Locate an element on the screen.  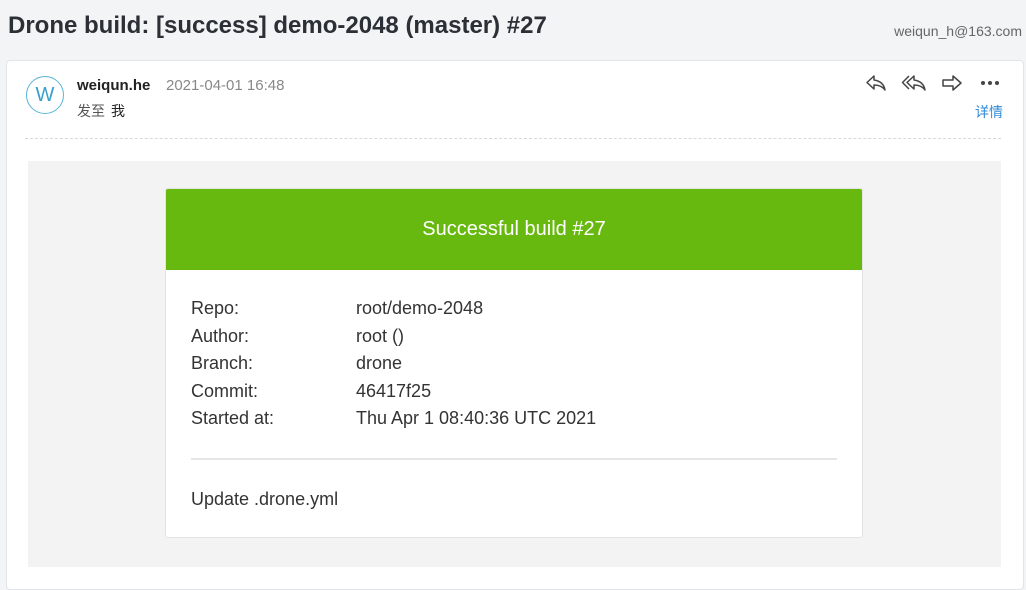
forward-button is located at coordinates (952, 83).